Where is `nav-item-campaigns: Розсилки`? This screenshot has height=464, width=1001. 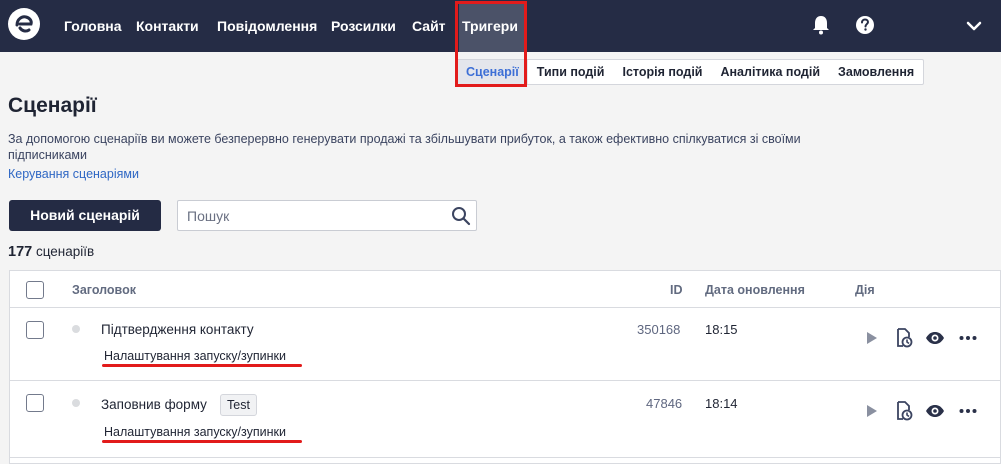 nav-item-campaigns: Розсилки is located at coordinates (363, 26).